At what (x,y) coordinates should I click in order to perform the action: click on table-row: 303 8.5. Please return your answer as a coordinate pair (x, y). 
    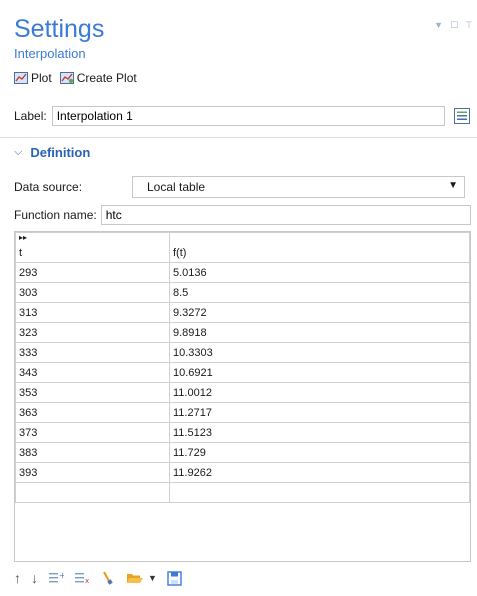
    Looking at the image, I should click on (242, 292).